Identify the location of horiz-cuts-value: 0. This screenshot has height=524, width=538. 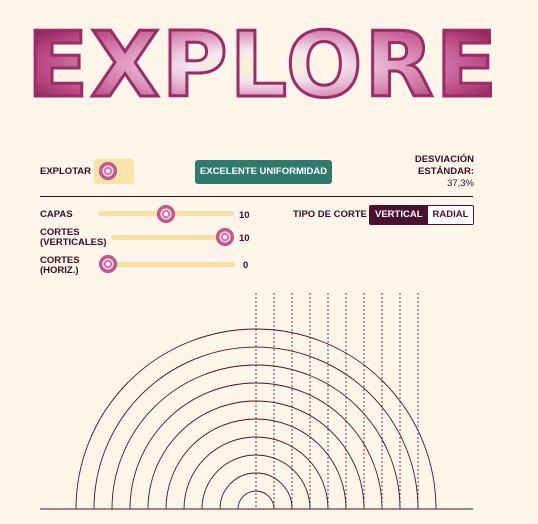
(246, 265).